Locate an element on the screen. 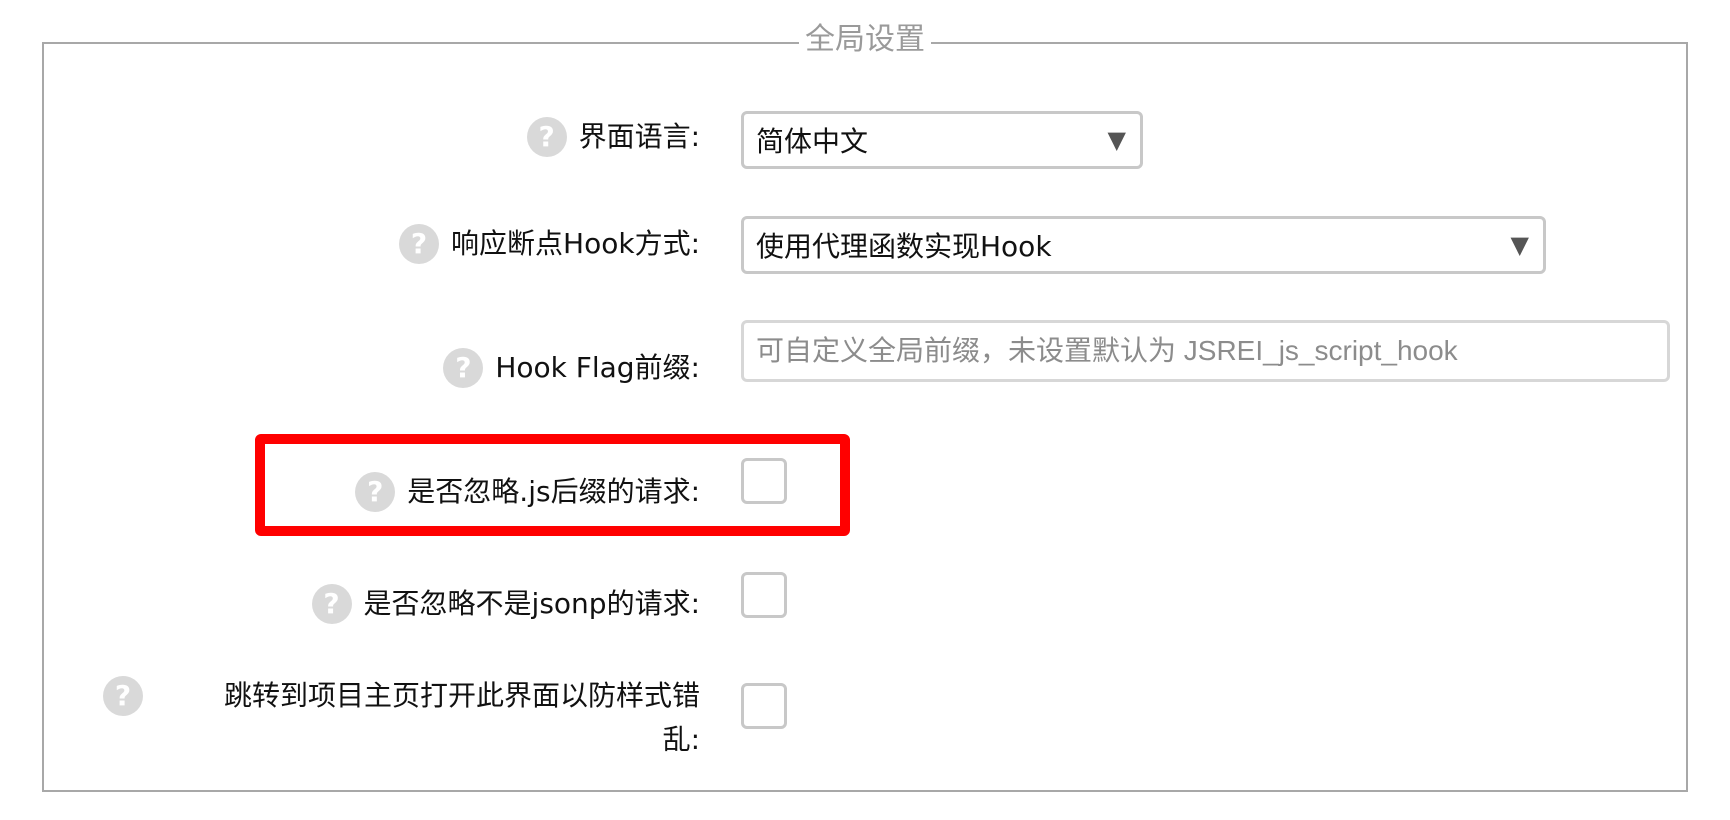  language-select: 简体中文 ▼ is located at coordinates (942, 140).